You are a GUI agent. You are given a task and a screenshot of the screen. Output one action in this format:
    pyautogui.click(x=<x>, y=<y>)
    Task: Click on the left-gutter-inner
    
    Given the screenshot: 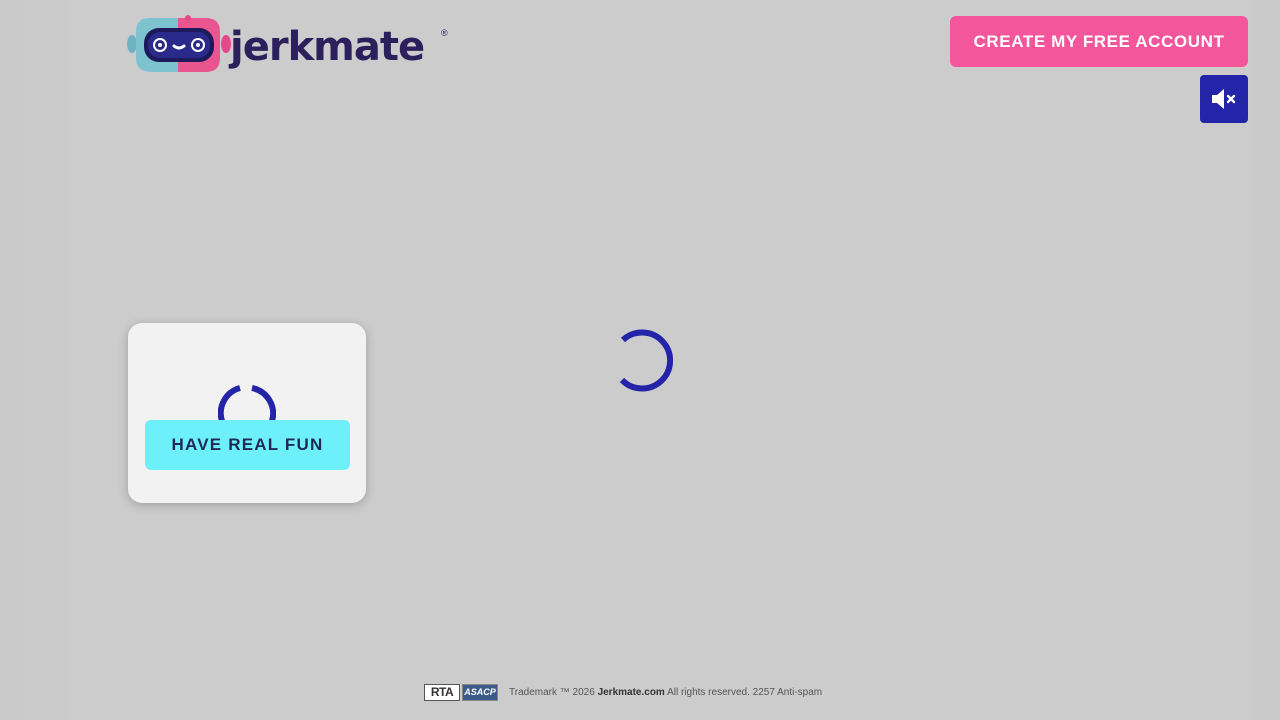 What is the action you would take?
    pyautogui.click(x=46, y=360)
    